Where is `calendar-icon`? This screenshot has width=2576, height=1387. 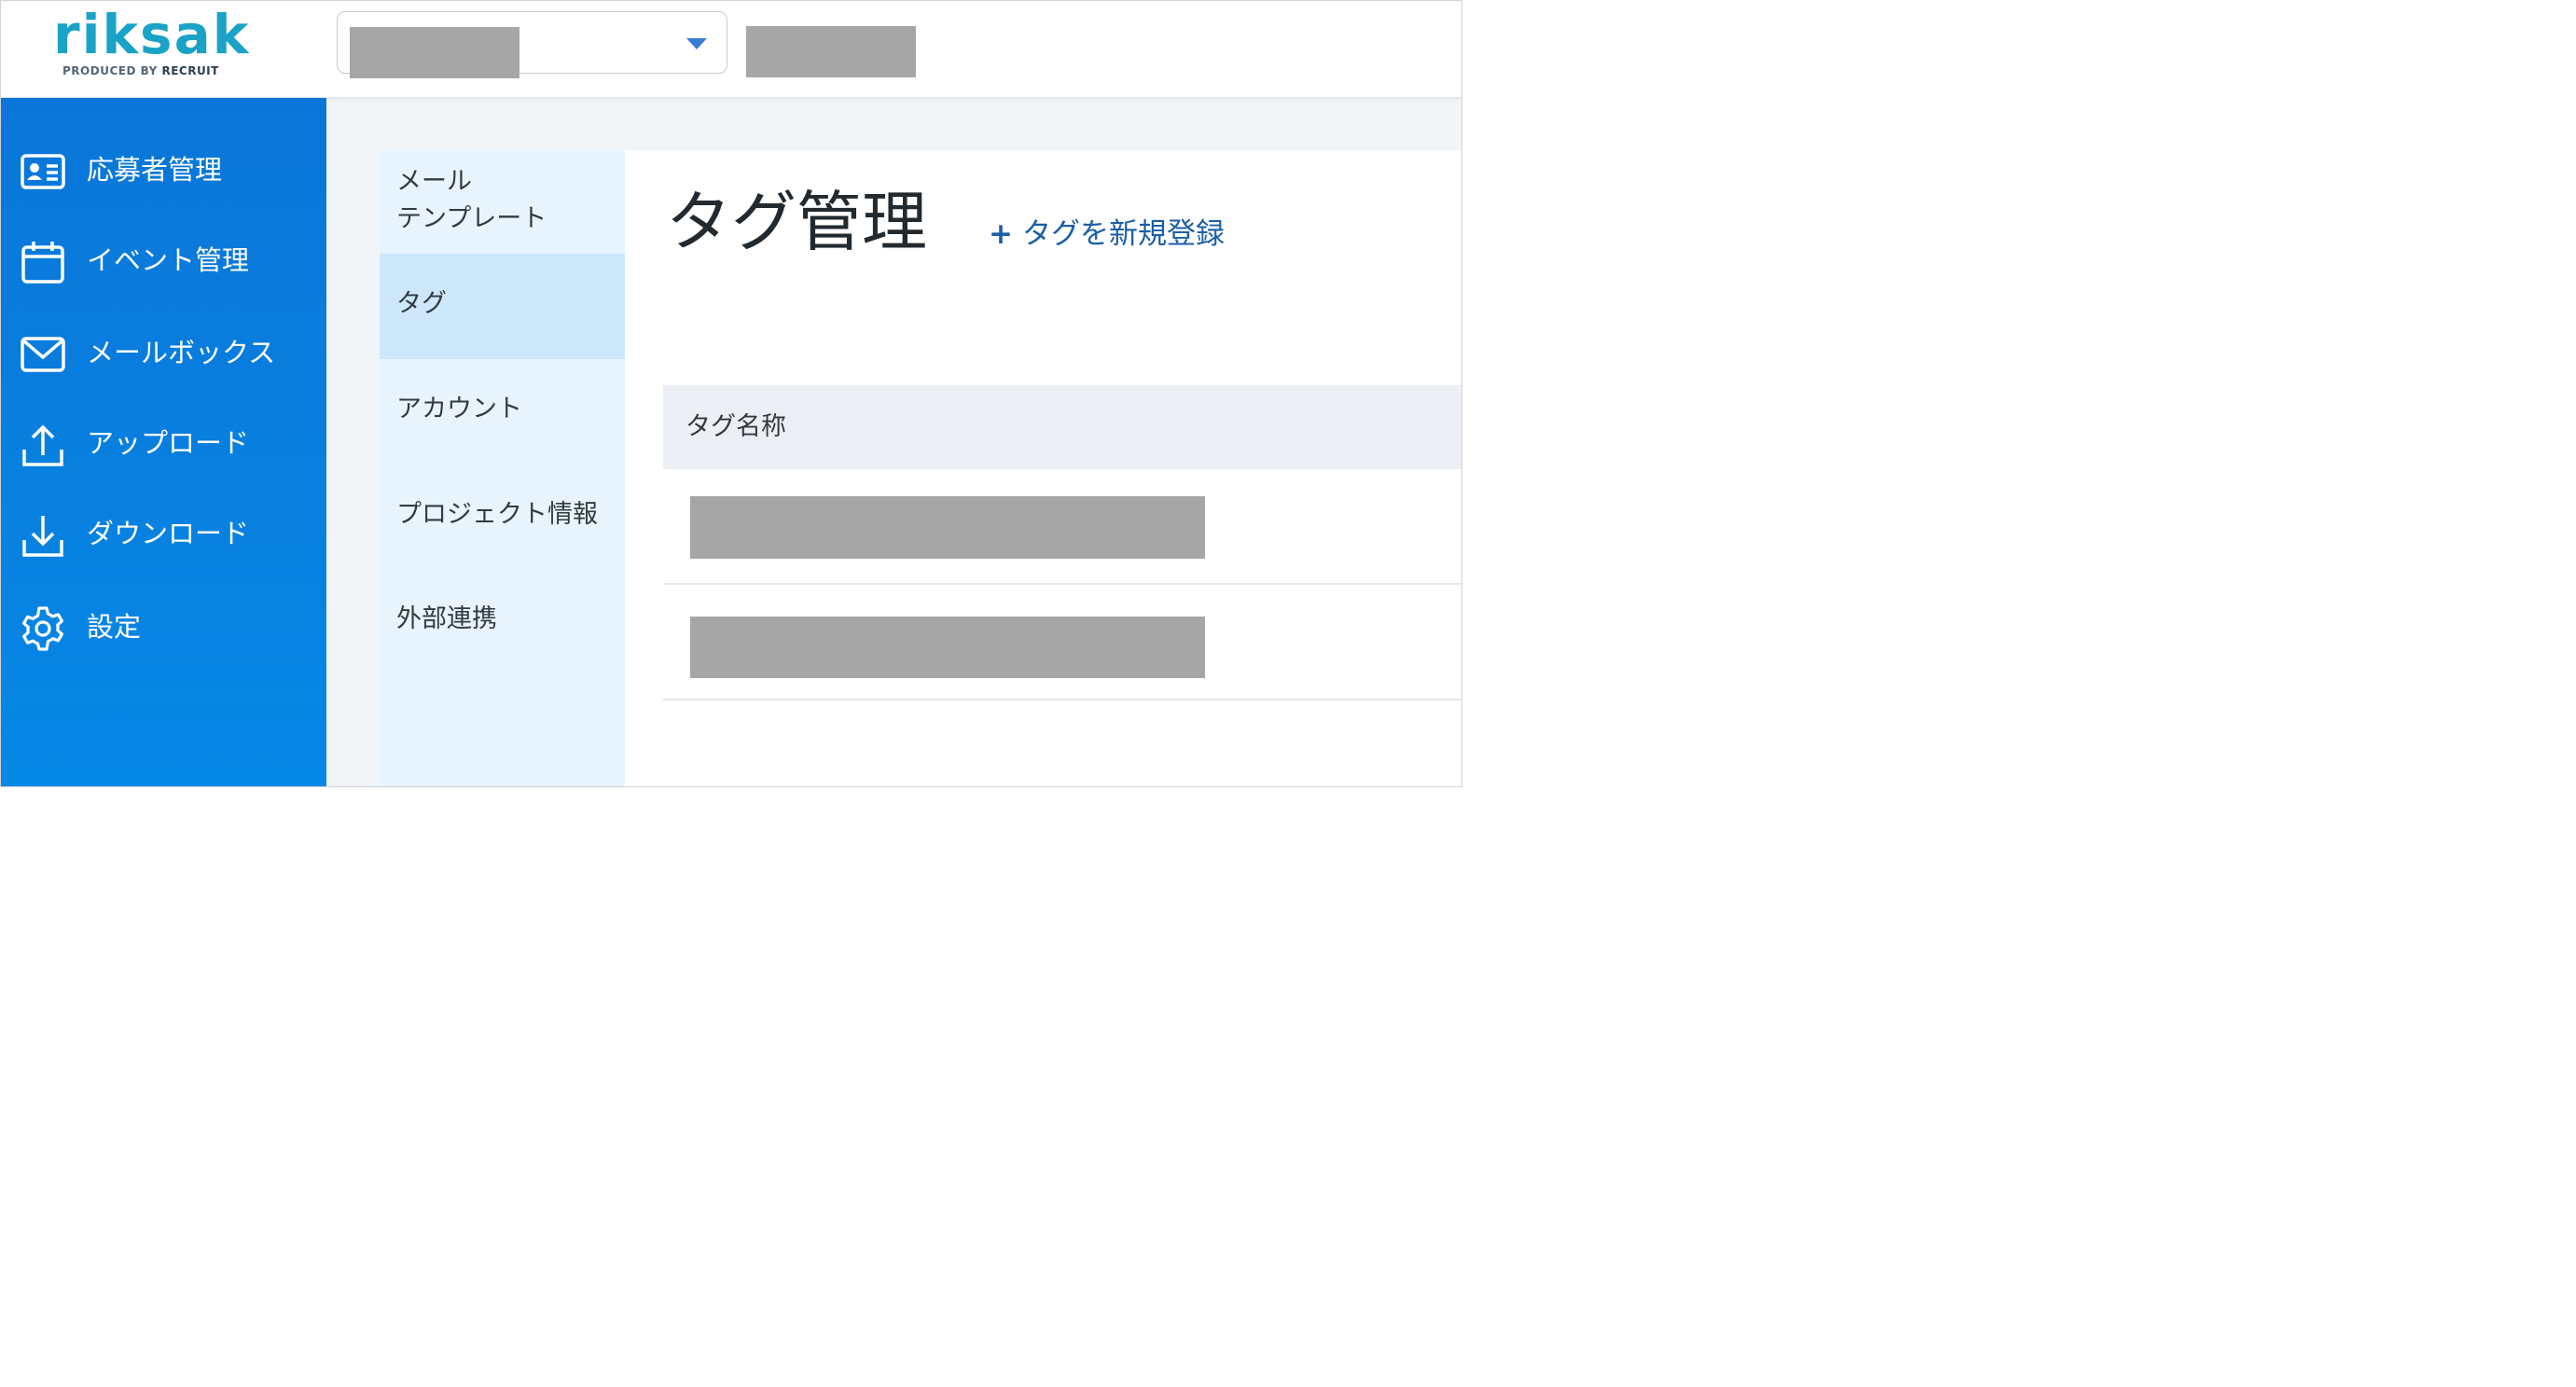
calendar-icon is located at coordinates (42, 263).